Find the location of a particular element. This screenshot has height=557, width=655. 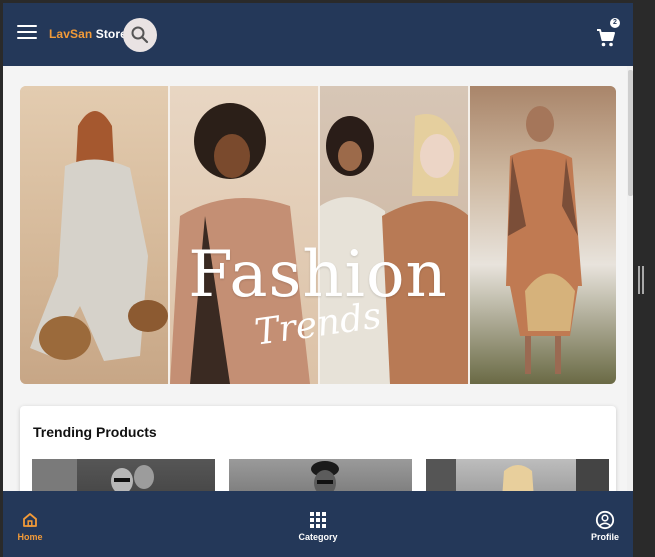

nav-home: Home is located at coordinates (30, 524).